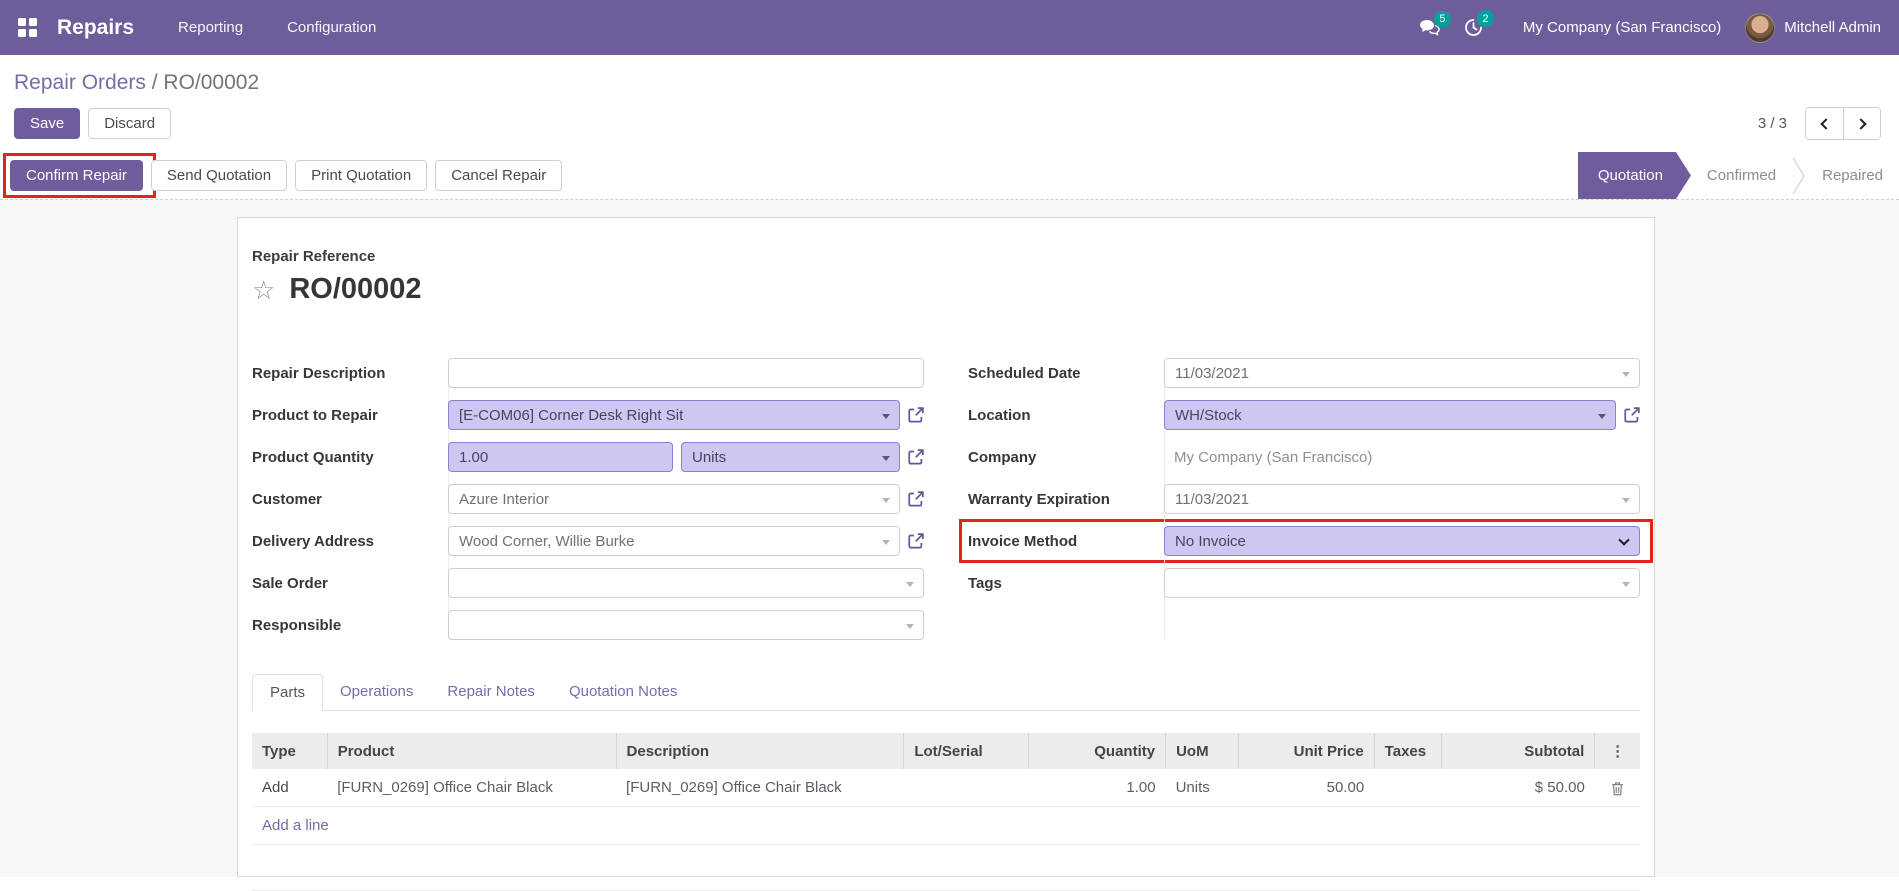  Describe the element at coordinates (95, 28) in the screenshot. I see `app-name: Repairs` at that location.